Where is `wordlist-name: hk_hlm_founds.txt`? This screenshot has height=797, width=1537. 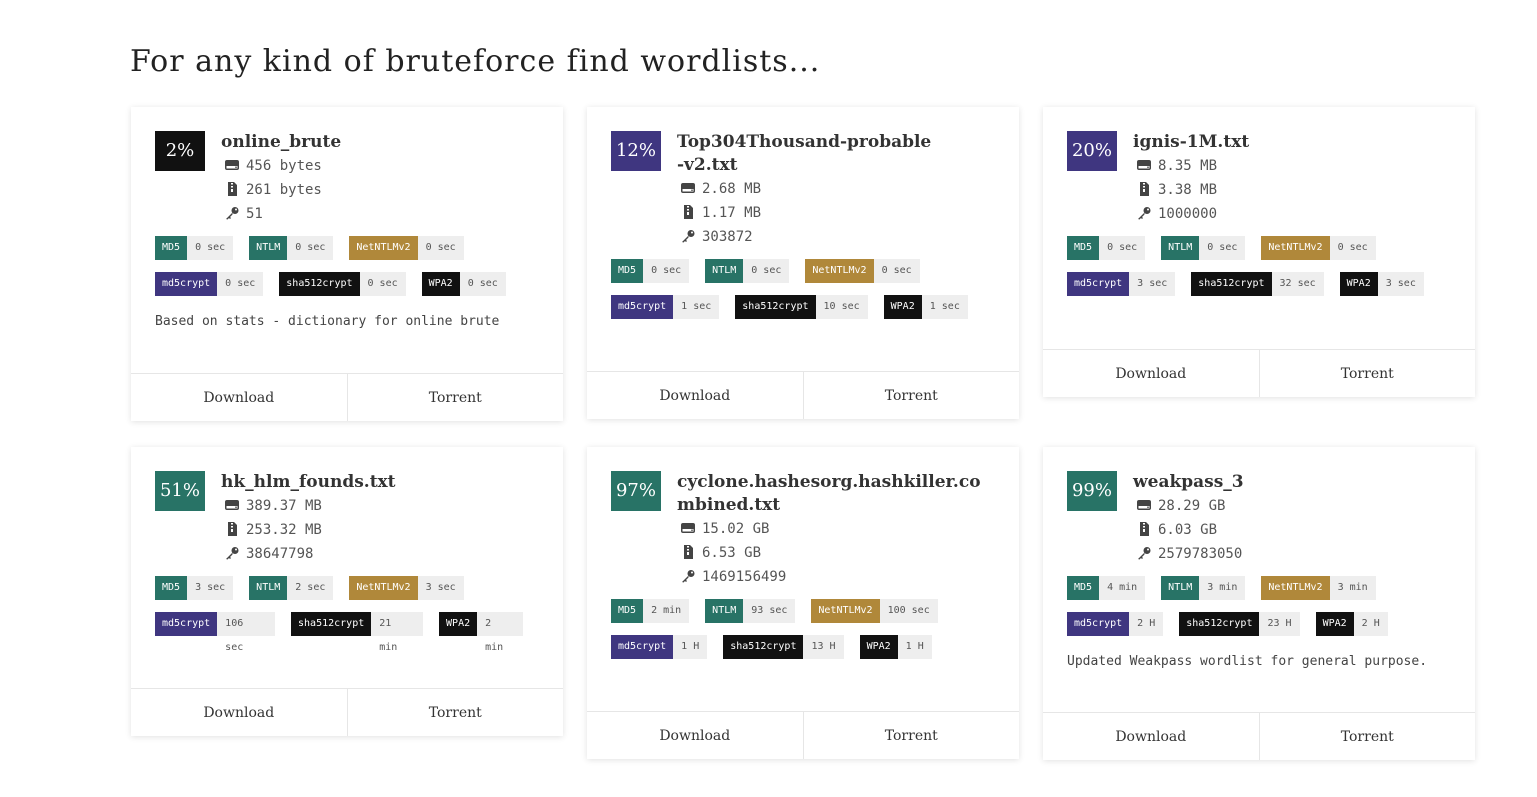 wordlist-name: hk_hlm_founds.txt is located at coordinates (351, 482).